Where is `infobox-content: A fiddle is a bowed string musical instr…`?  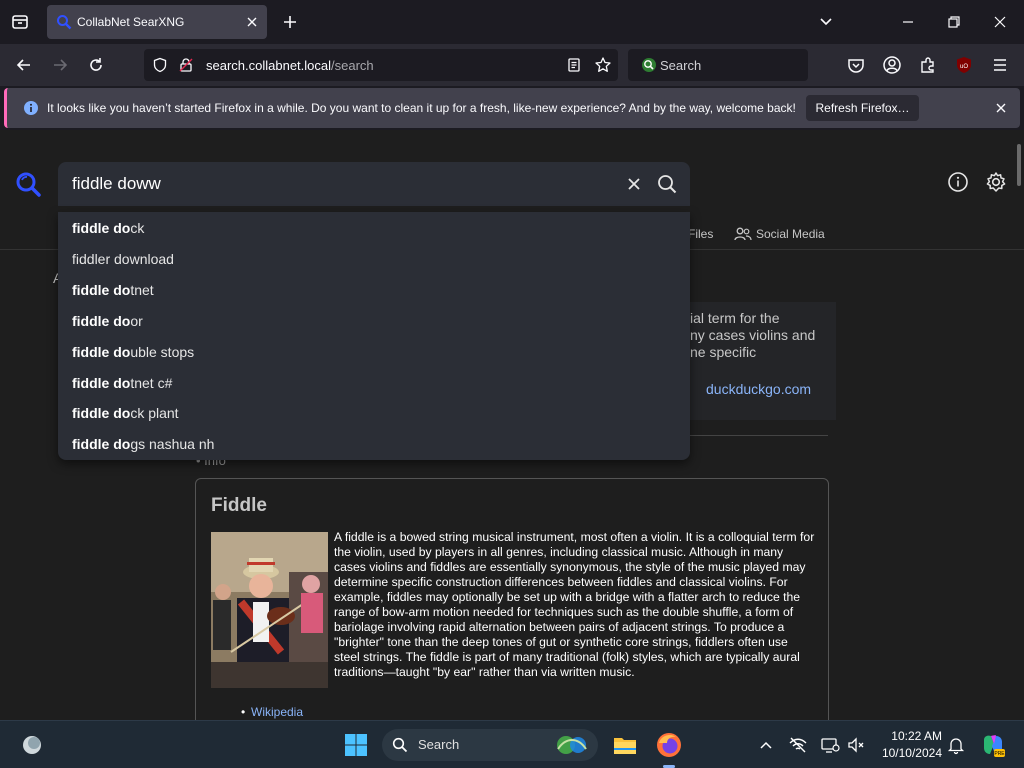
infobox-content: A fiddle is a bowed string musical instr… is located at coordinates (574, 604).